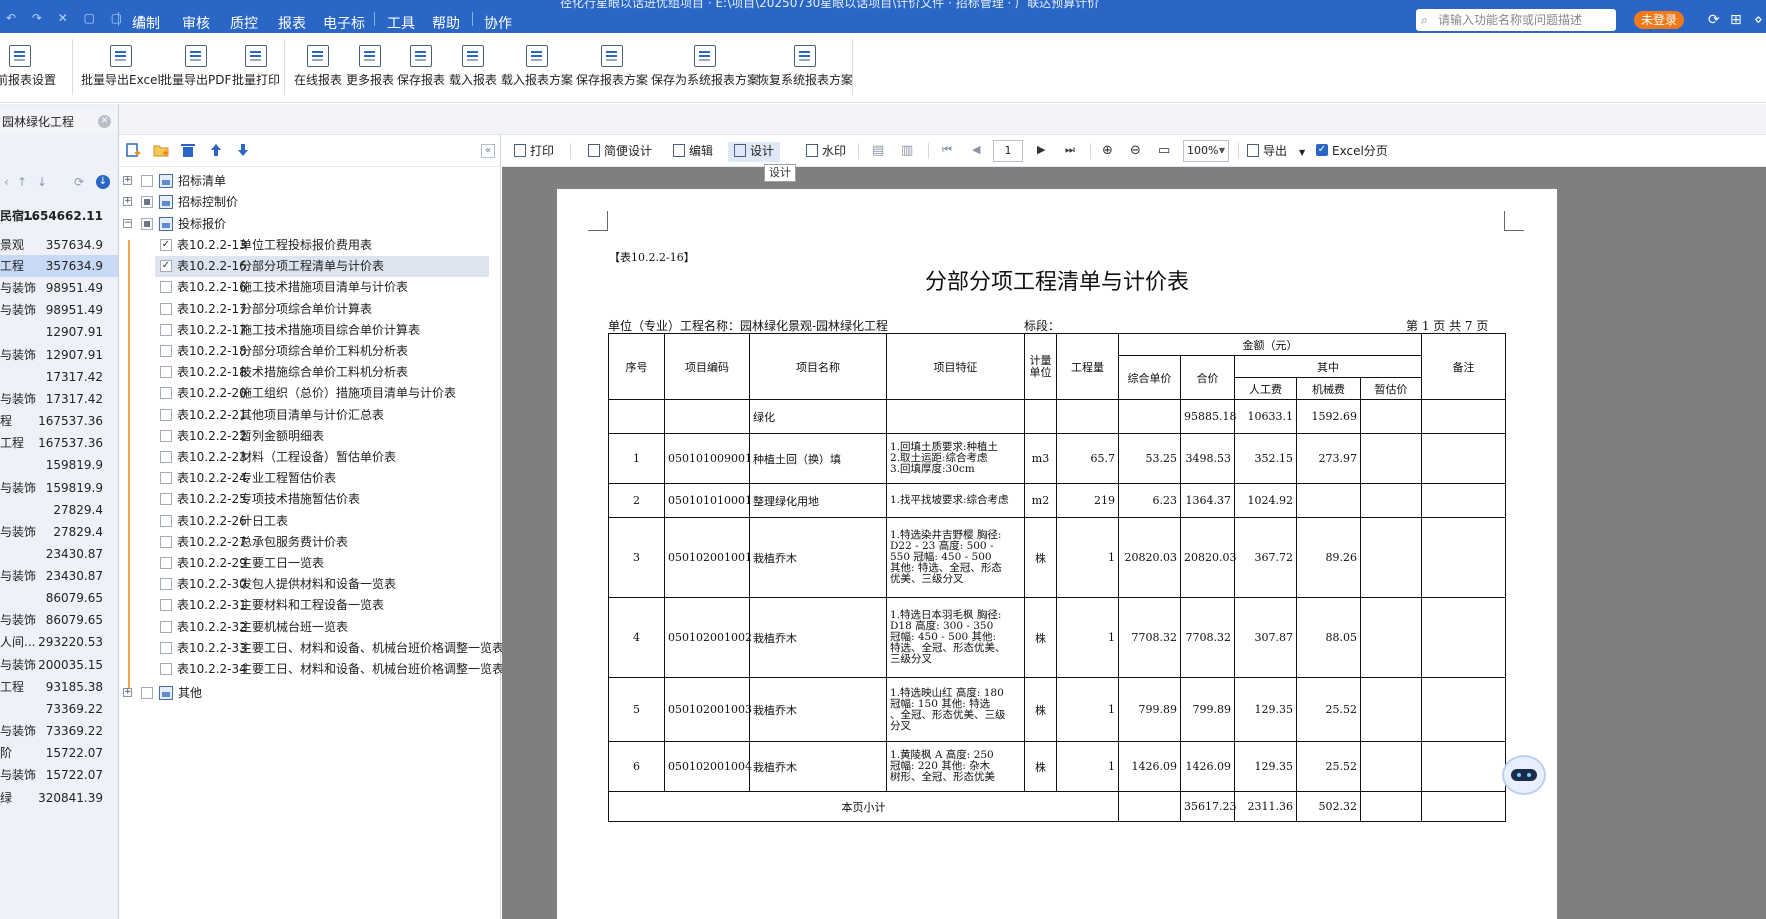  What do you see at coordinates (322, 415) in the screenshot?
I see `report-tree-item: 表10.2.2-21 其他项目清单与计价汇总表` at bounding box center [322, 415].